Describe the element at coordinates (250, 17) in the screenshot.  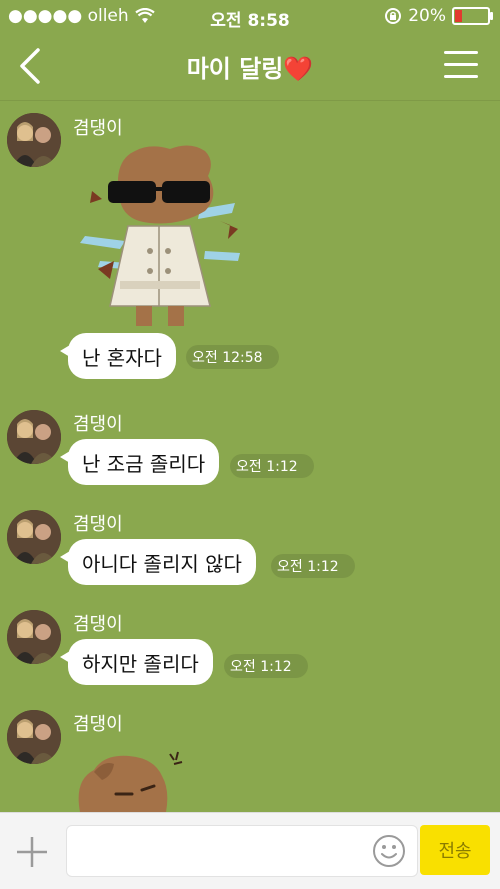
I see `status-bar: ●●●●● olleh 오전 8:58 20%` at that location.